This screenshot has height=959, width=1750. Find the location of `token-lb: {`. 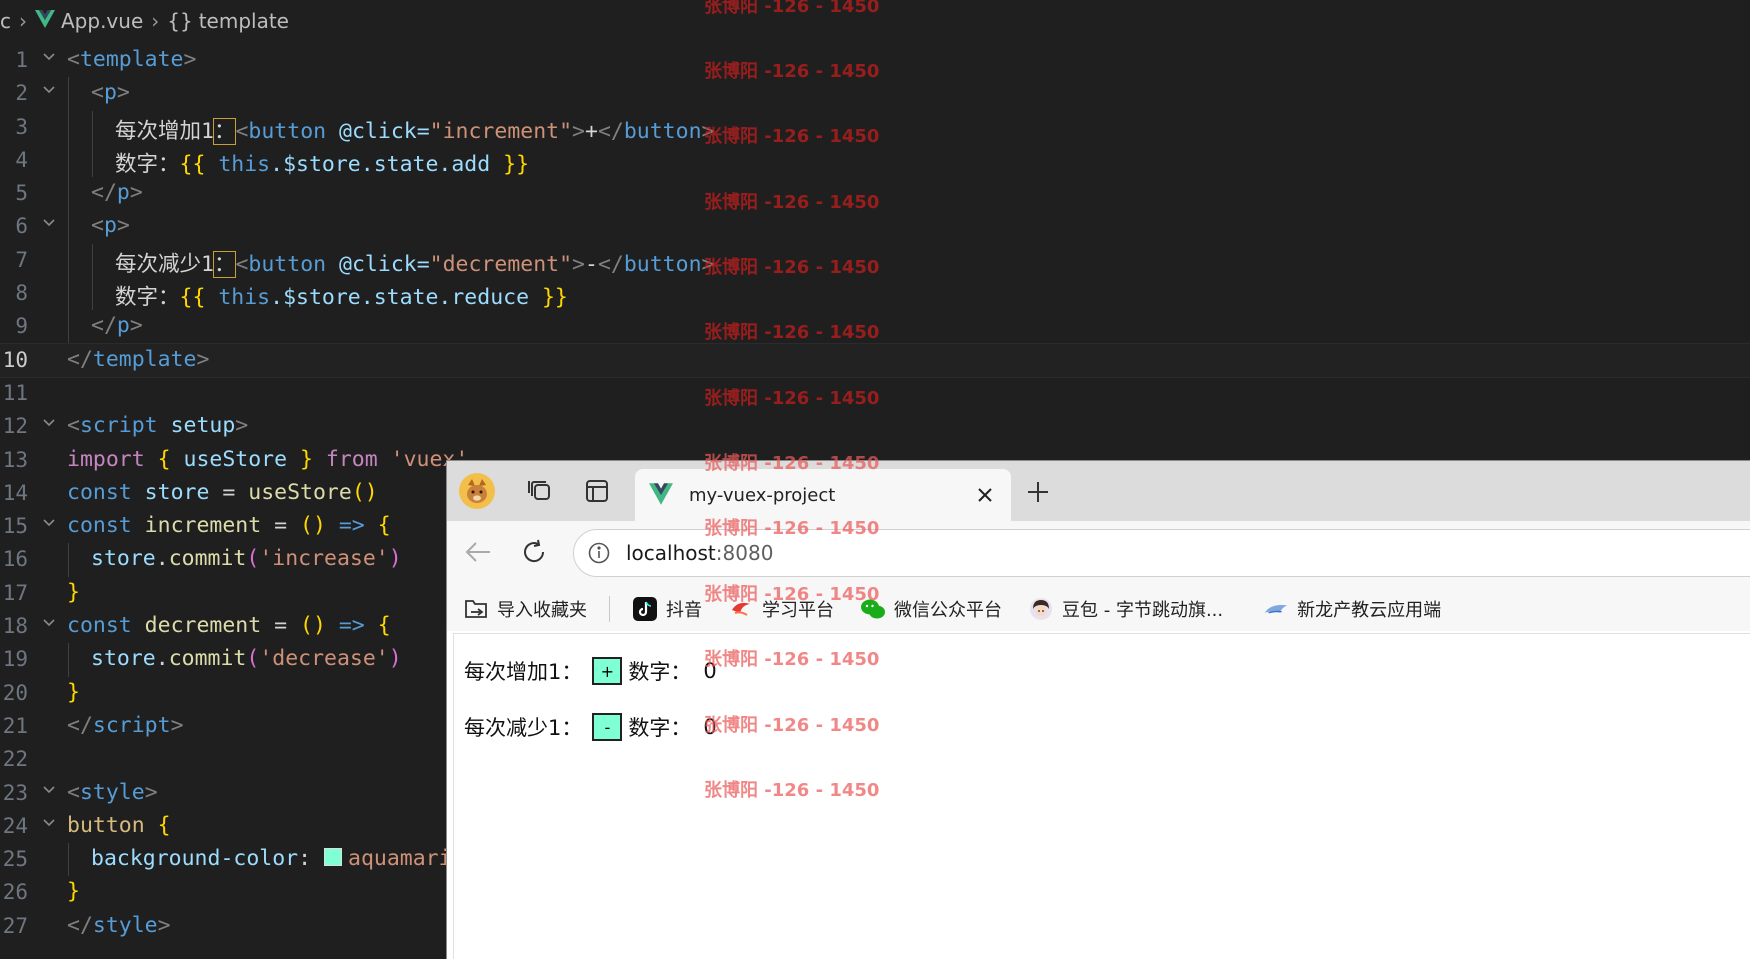

token-lb: { is located at coordinates (157, 459).